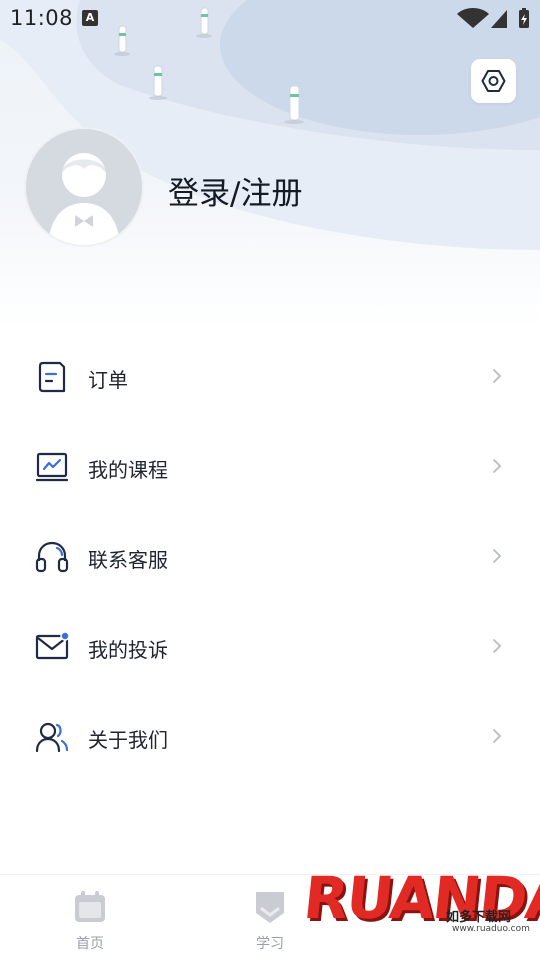  Describe the element at coordinates (270, 19) in the screenshot. I see `status-bar: 11:08 A` at that location.